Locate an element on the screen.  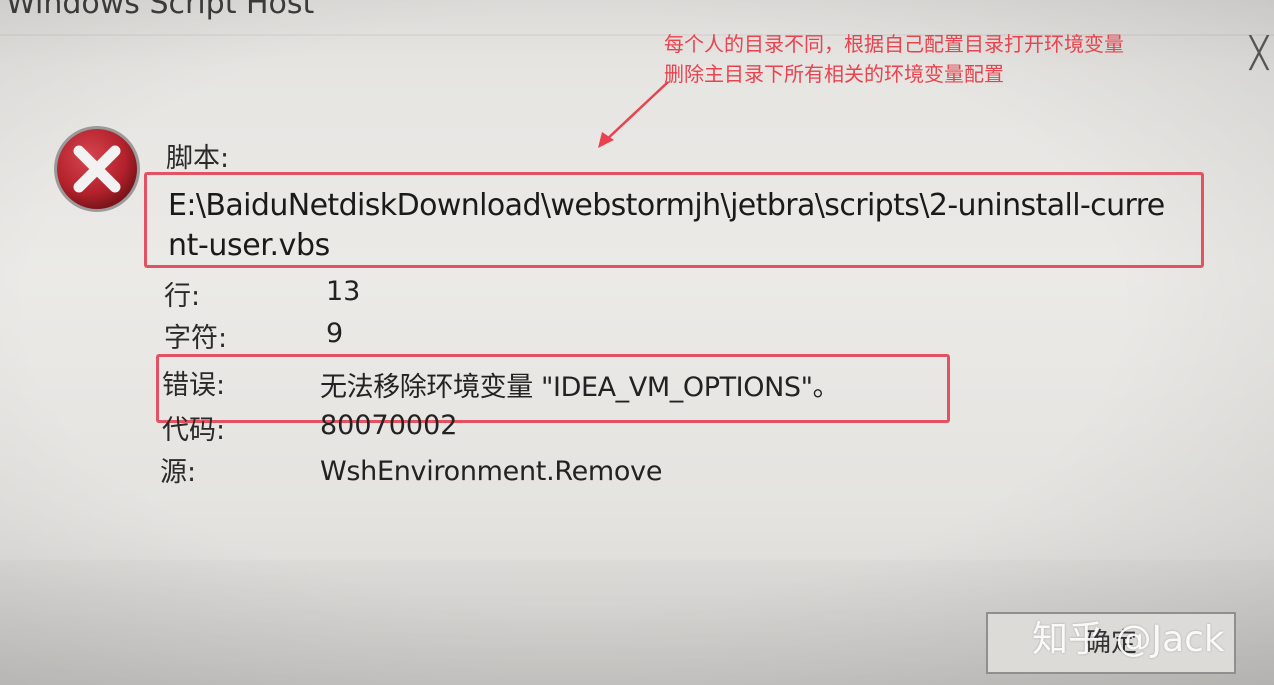
line-label: 行: is located at coordinates (182, 296).